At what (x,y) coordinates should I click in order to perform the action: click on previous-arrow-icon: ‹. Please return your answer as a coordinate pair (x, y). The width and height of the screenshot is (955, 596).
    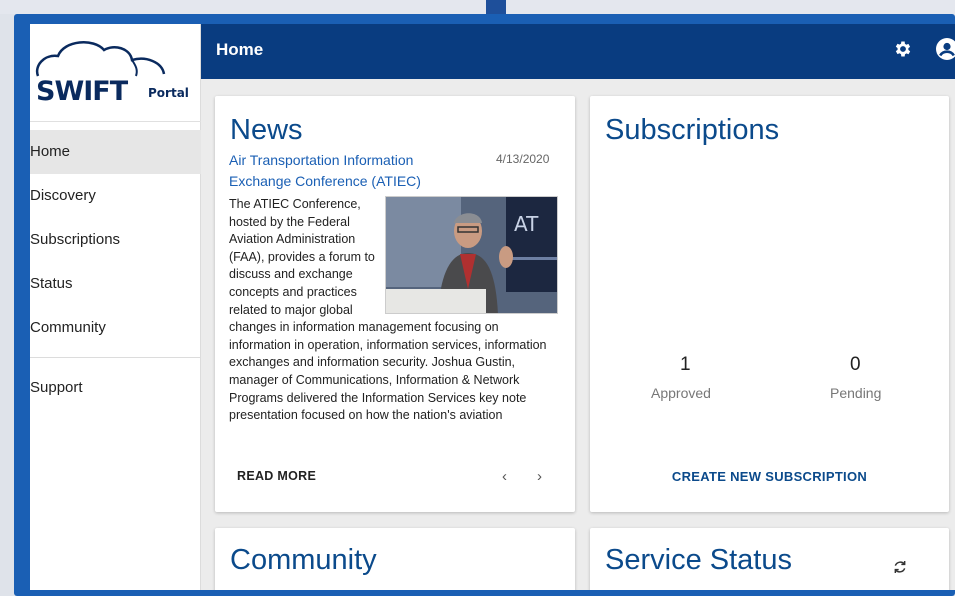
    Looking at the image, I should click on (504, 476).